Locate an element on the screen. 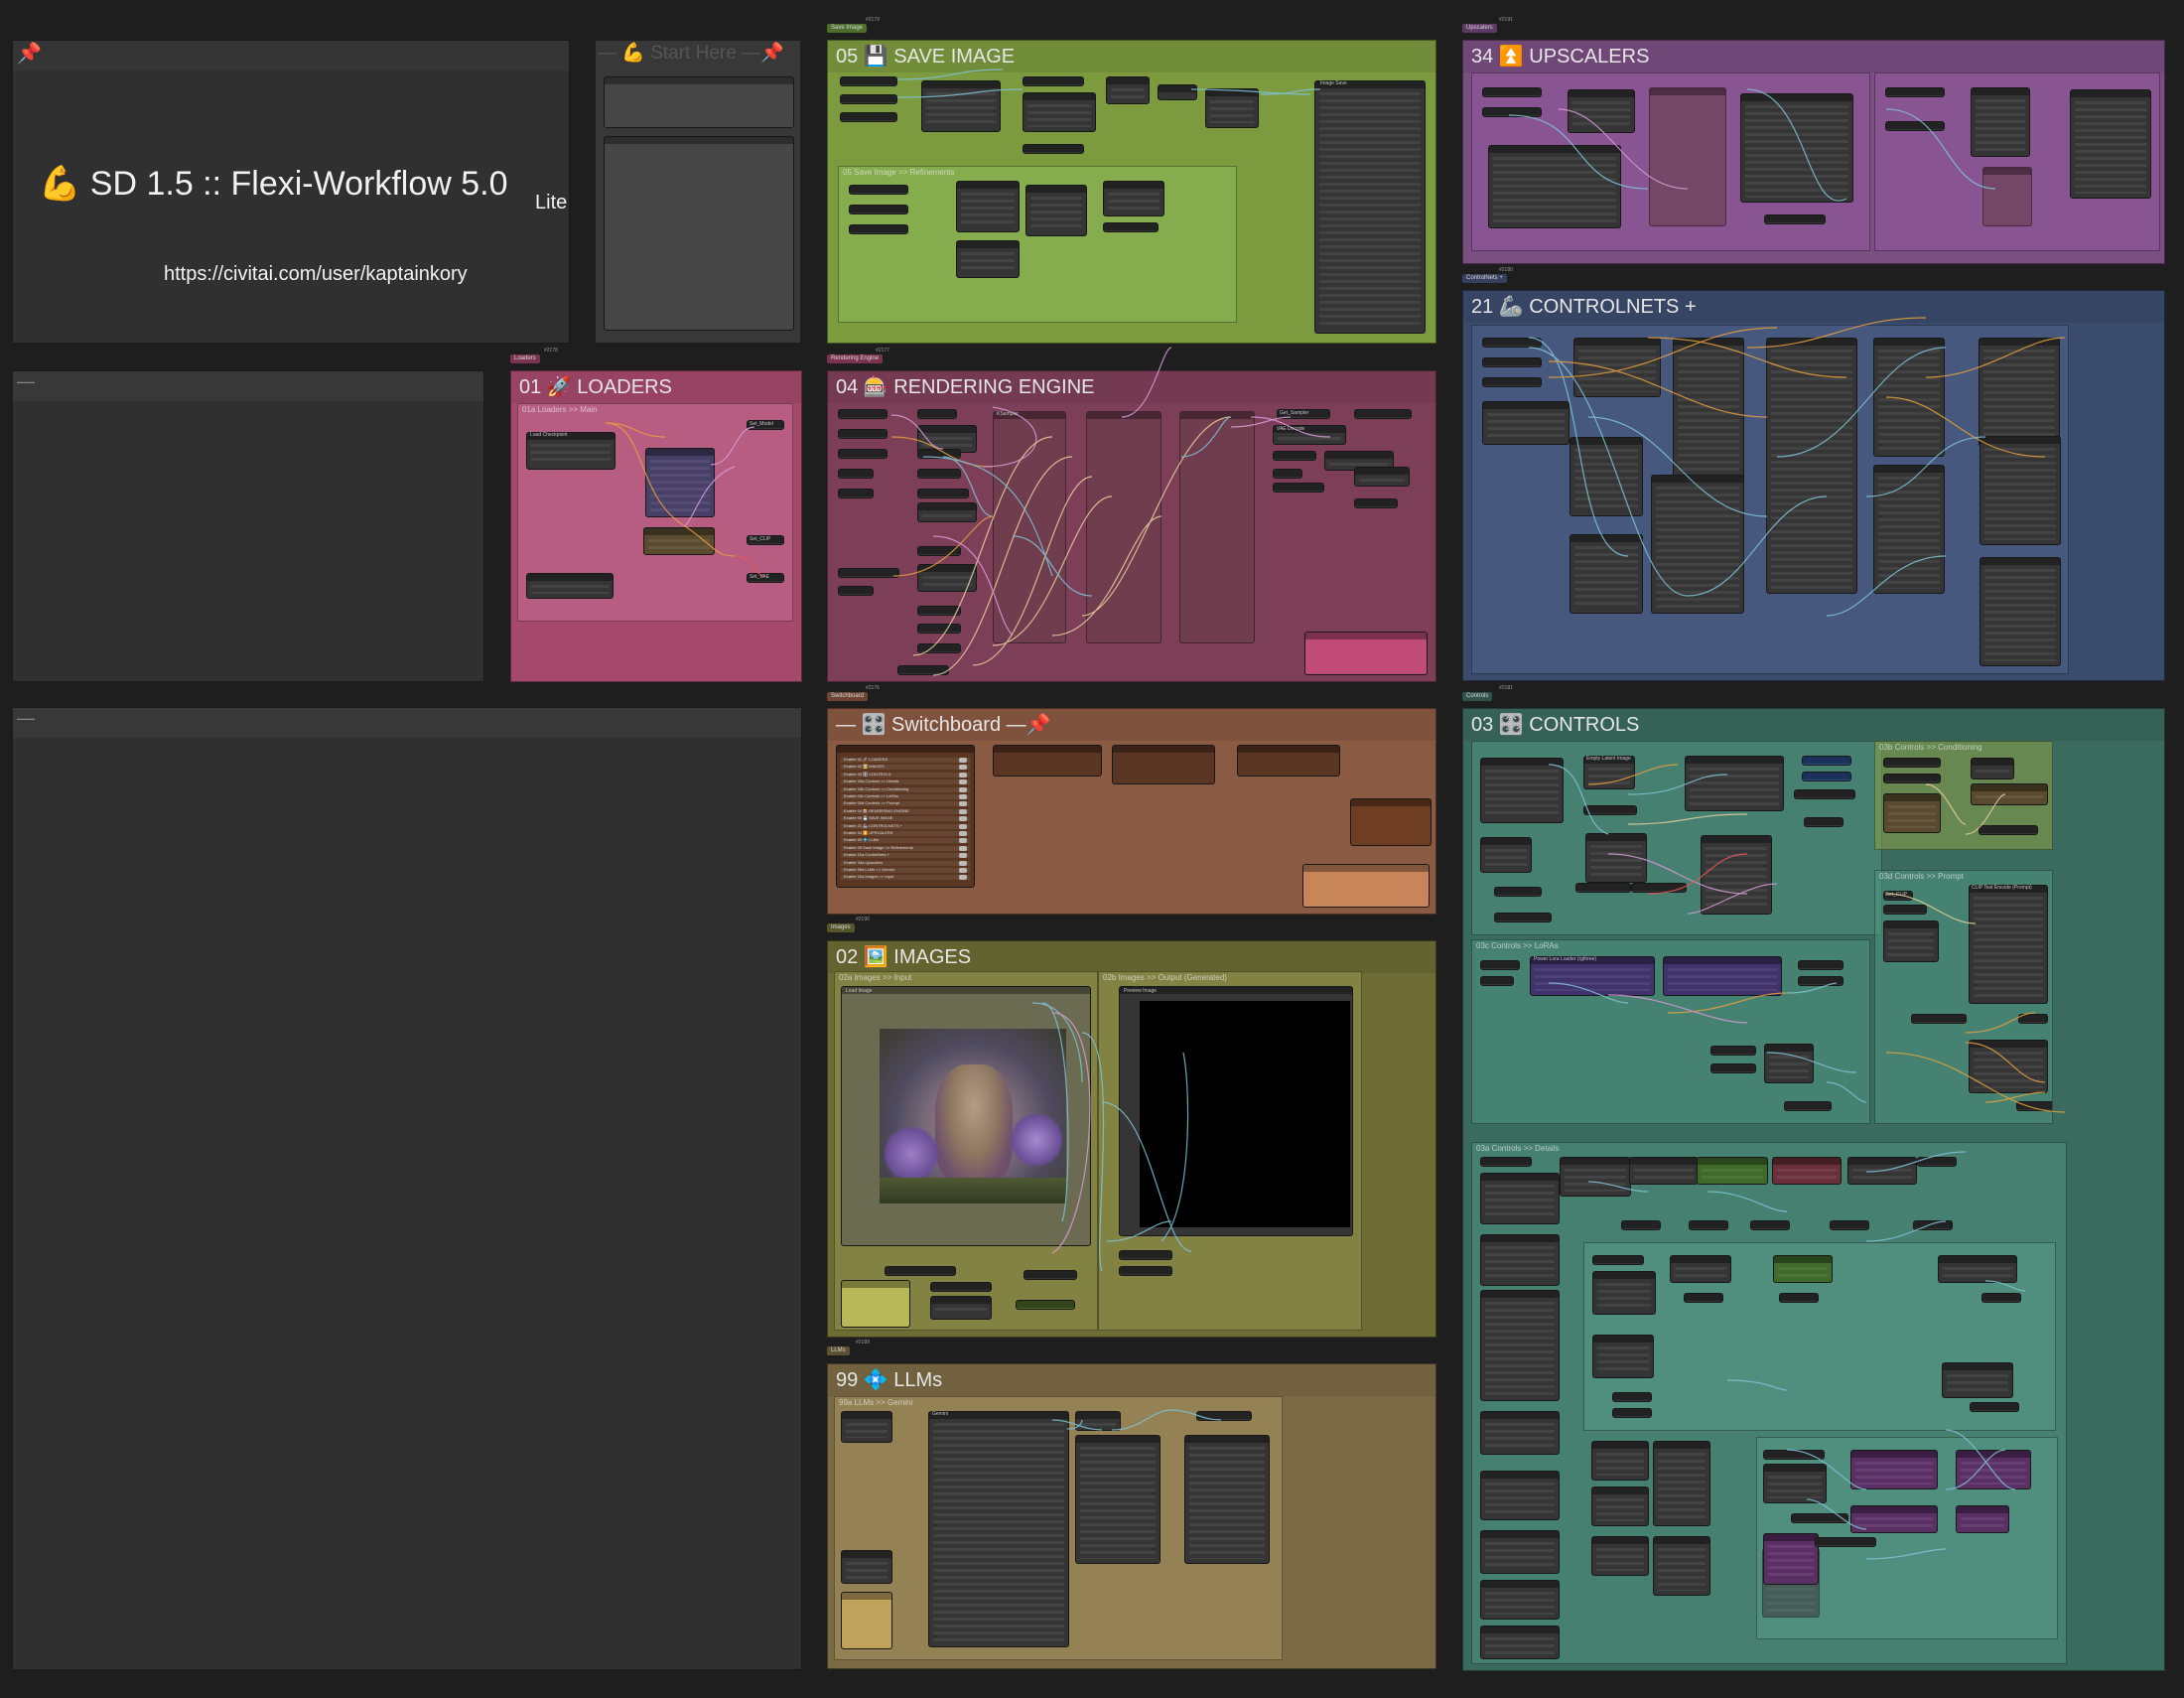 The width and height of the screenshot is (2184, 1698). node-get-sigmas-2-r is located at coordinates (939, 648).